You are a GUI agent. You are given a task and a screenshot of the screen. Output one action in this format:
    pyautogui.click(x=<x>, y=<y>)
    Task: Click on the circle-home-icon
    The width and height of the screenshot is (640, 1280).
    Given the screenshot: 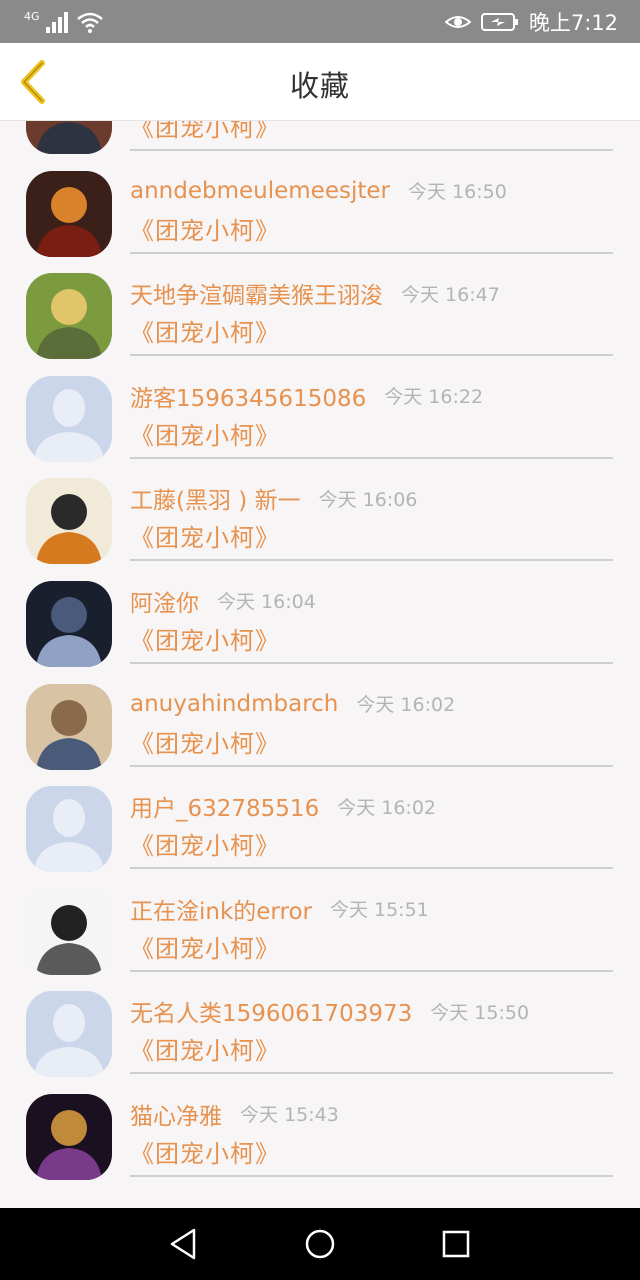 What is the action you would take?
    pyautogui.click(x=320, y=1244)
    